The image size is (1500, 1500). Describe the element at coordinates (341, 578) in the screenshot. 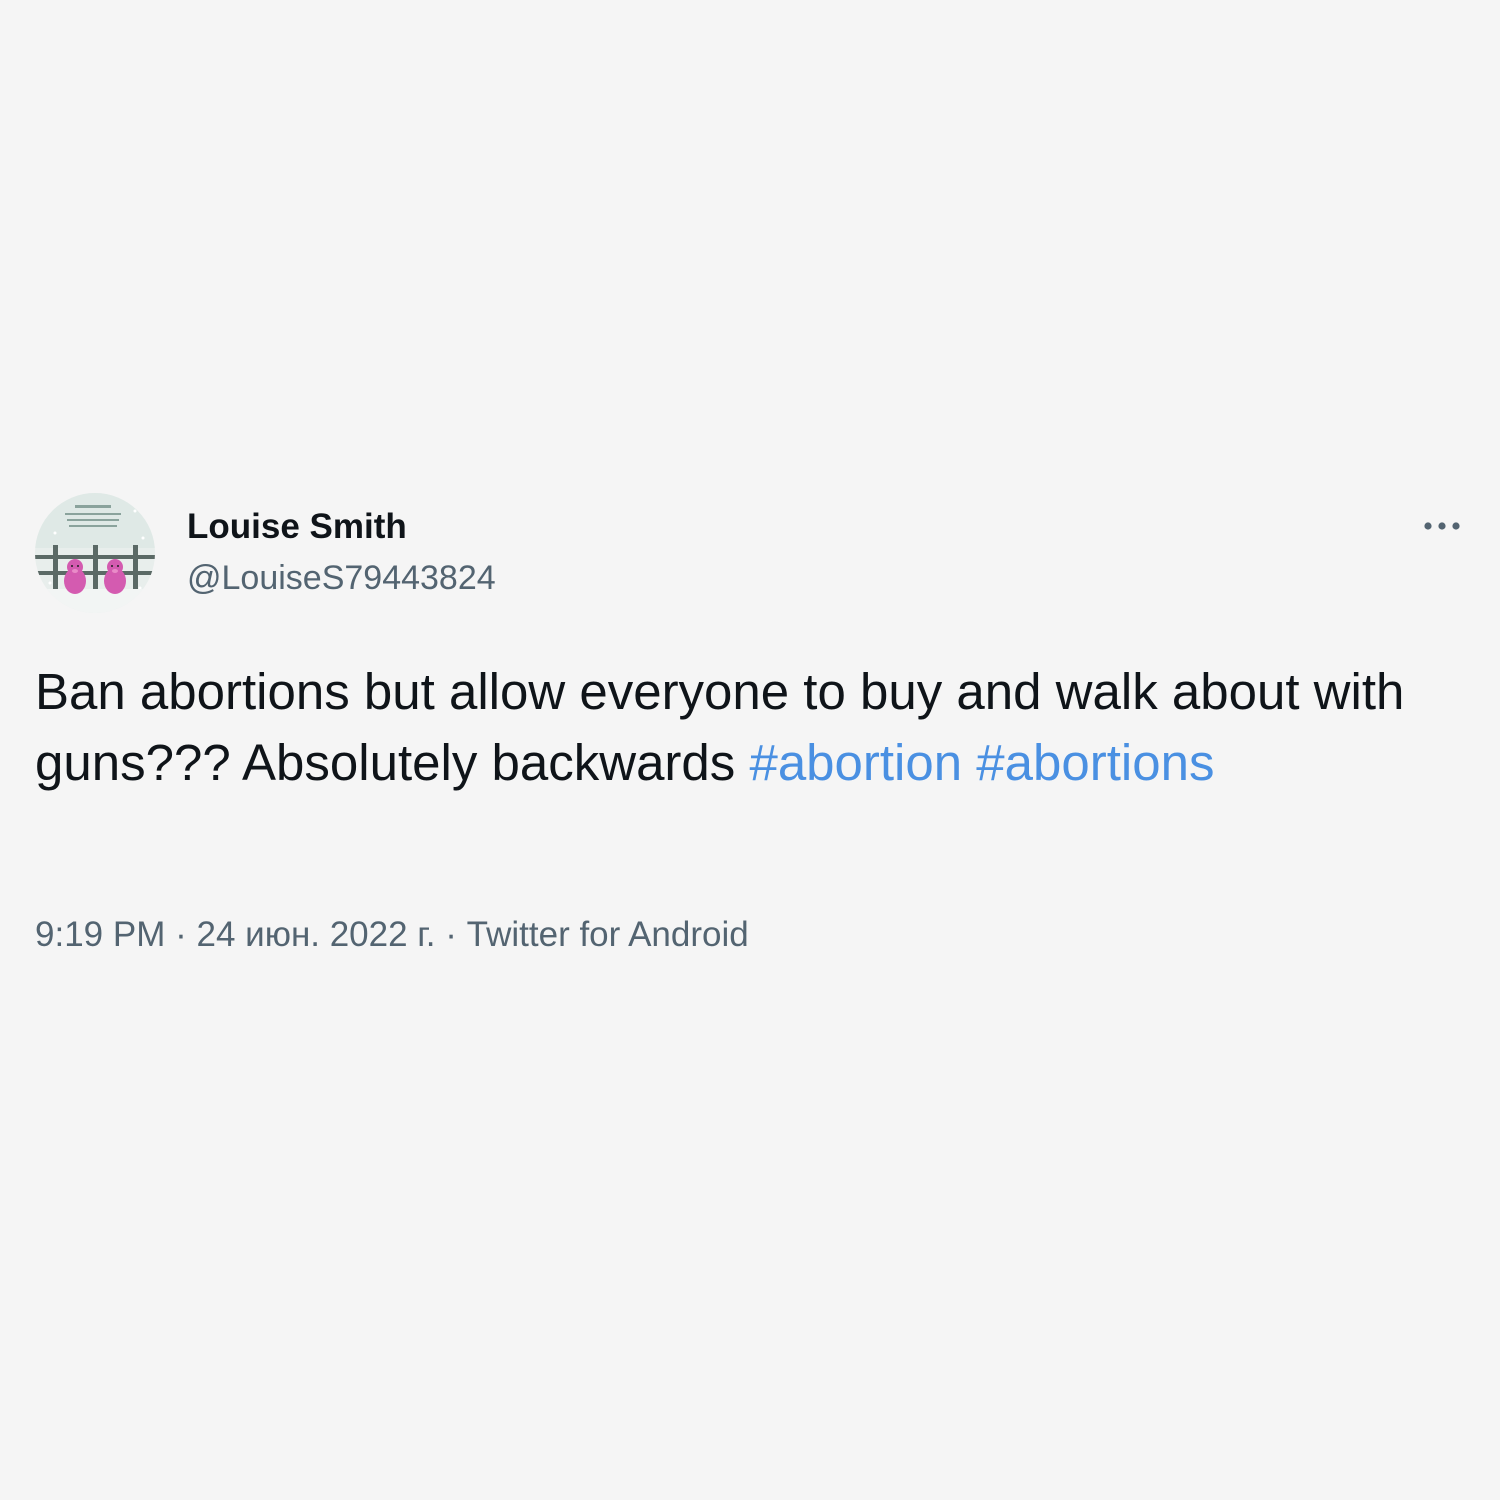

I see `user-handle: @LouiseS79443824` at that location.